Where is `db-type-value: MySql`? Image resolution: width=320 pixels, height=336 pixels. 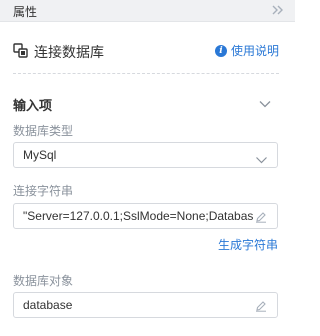 db-type-value: MySql is located at coordinates (40, 155).